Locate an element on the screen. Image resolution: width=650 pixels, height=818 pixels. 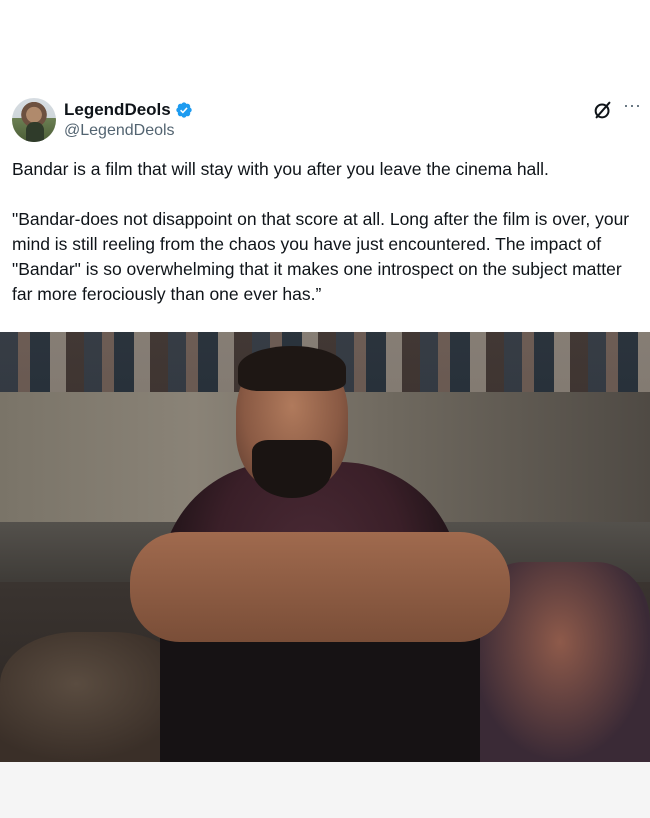
man-hair is located at coordinates (292, 368).